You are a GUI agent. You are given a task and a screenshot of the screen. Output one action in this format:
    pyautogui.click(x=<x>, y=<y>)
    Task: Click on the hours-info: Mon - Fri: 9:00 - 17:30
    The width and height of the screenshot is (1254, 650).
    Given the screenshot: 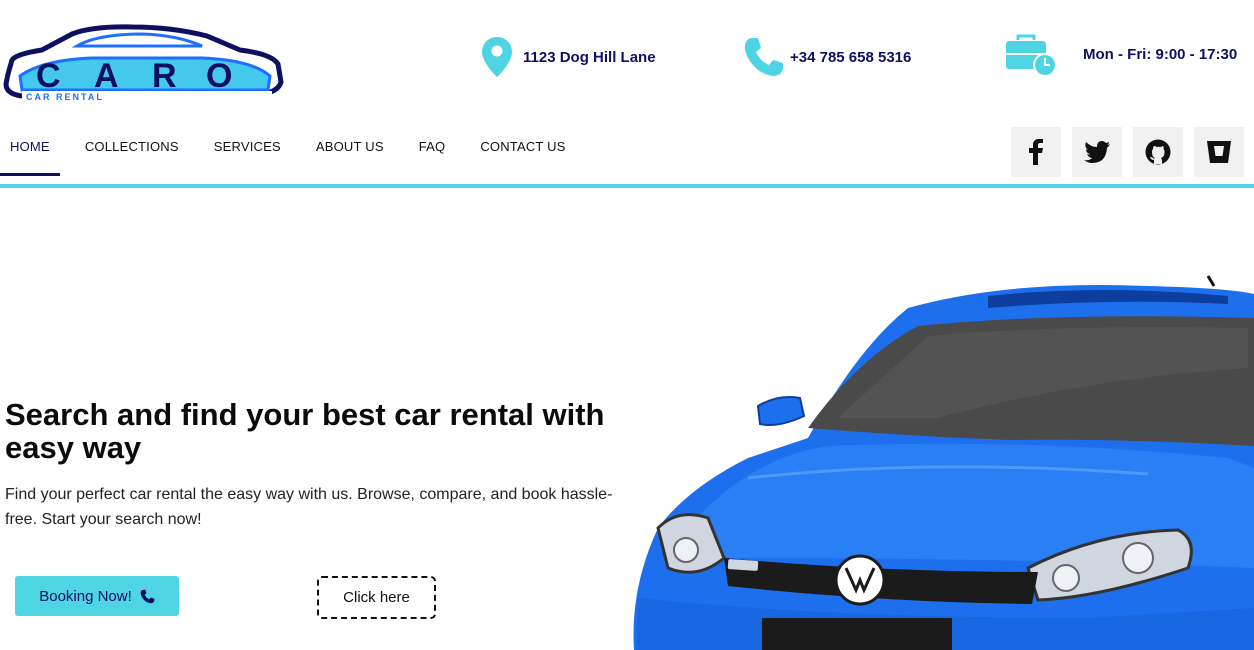 What is the action you would take?
    pyautogui.click(x=1120, y=57)
    